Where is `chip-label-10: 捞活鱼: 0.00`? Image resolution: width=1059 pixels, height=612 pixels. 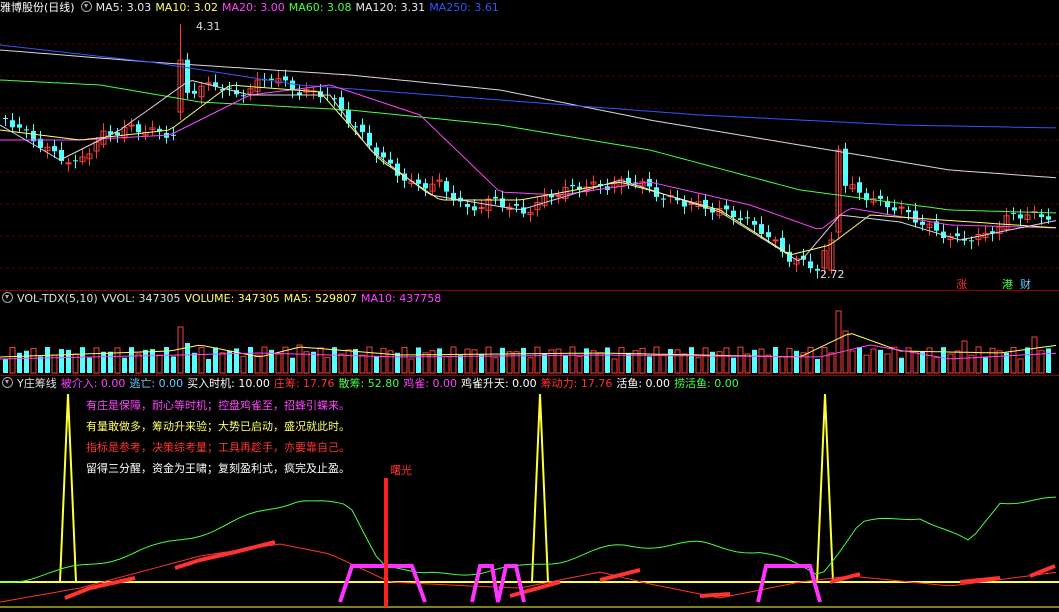 chip-label-10: 捞活鱼: 0.00 is located at coordinates (706, 383).